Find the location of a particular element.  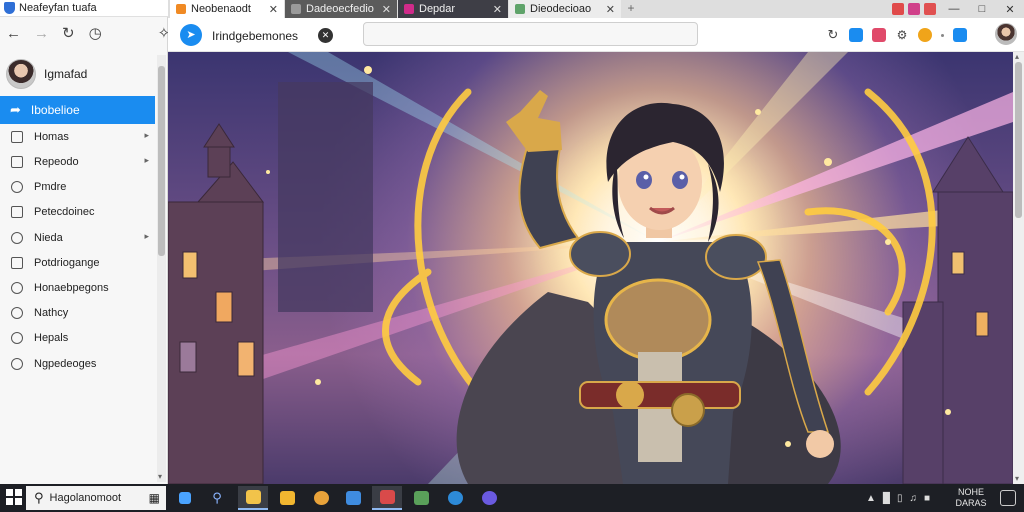

extension-icons: ↻ ⚙ is located at coordinates (896, 35).